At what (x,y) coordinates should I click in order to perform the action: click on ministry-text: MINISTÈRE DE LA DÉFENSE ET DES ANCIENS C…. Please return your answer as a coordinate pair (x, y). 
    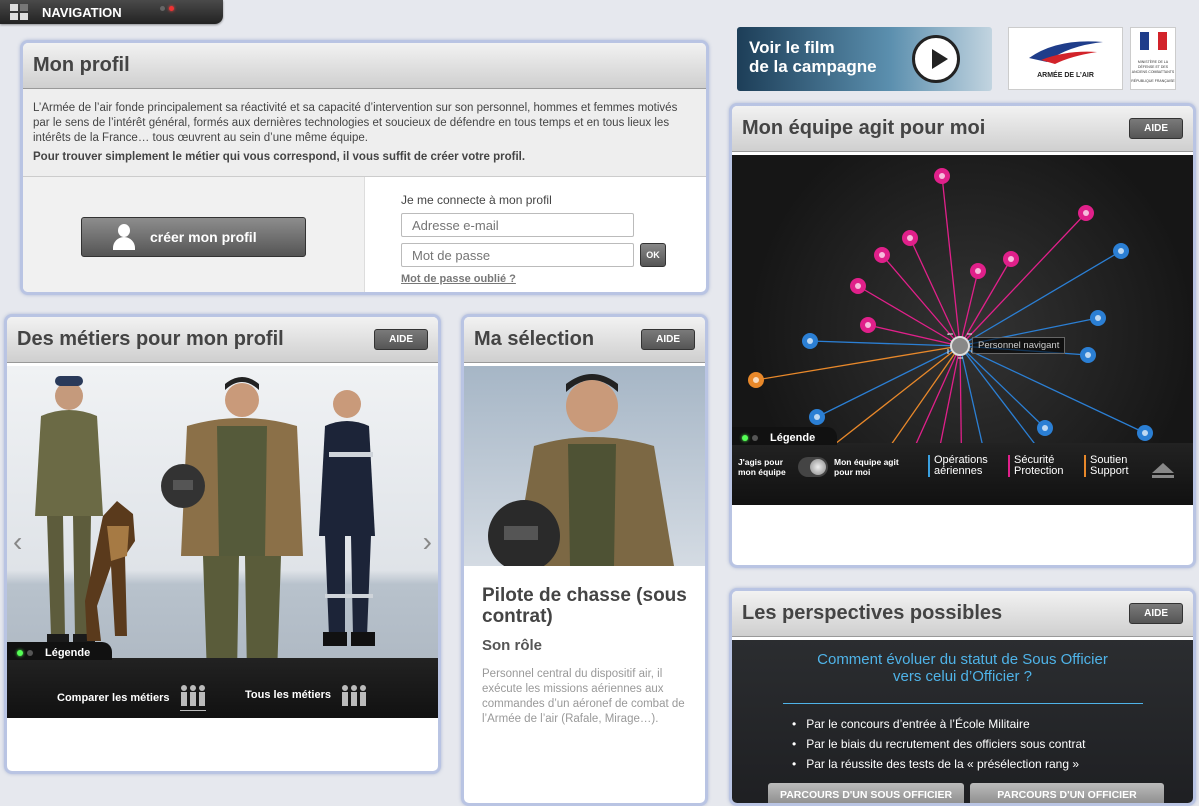
    Looking at the image, I should click on (1153, 67).